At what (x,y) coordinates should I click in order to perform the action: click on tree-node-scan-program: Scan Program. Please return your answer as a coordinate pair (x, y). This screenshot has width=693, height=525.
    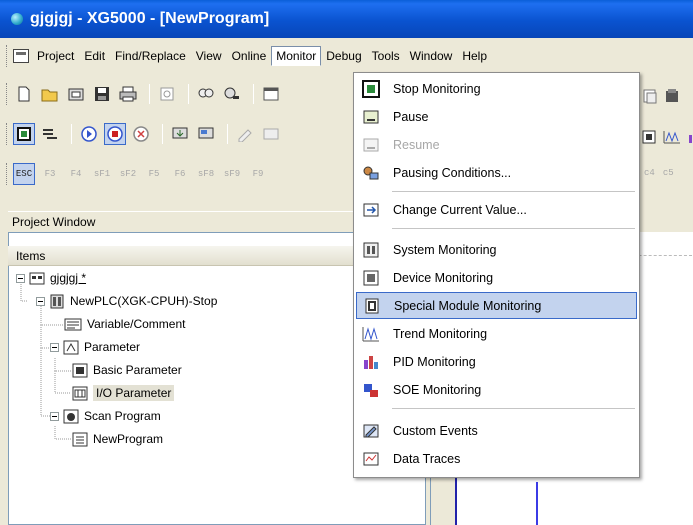
    Looking at the image, I should click on (105, 416).